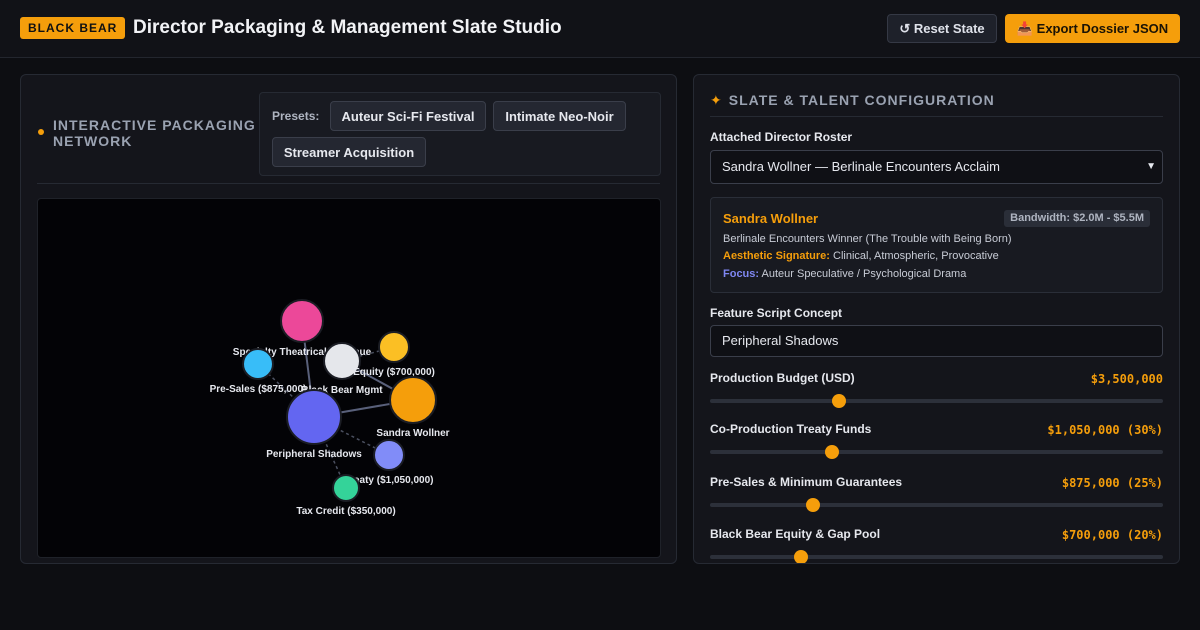 The height and width of the screenshot is (630, 1200). Describe the element at coordinates (916, 256) in the screenshot. I see `aesthetic-value: Clinical, Atmospheric, Provocative` at that location.